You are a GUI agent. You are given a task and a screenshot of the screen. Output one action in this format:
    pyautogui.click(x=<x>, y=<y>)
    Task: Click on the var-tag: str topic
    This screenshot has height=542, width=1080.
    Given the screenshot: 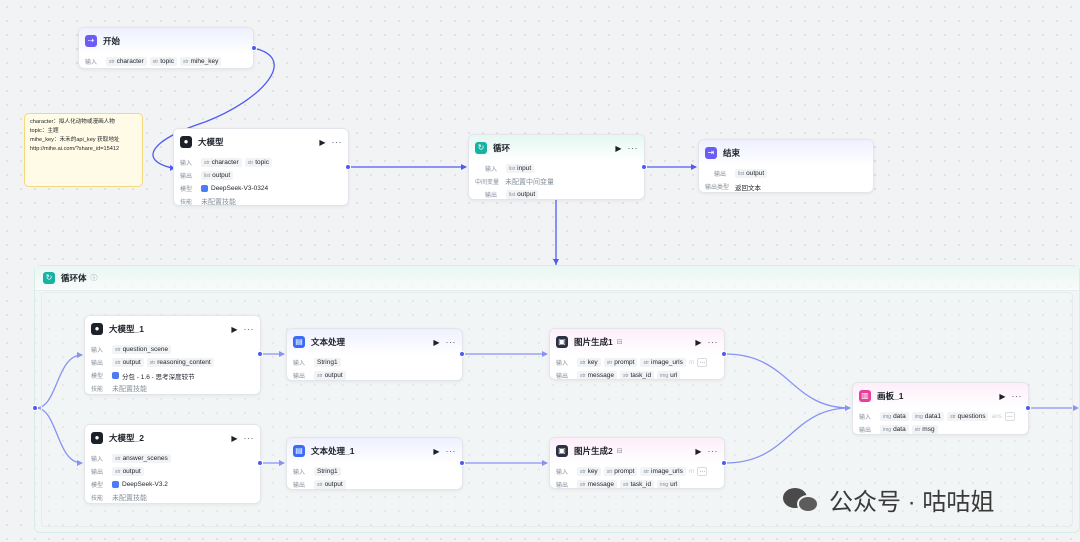 What is the action you would take?
    pyautogui.click(x=163, y=61)
    